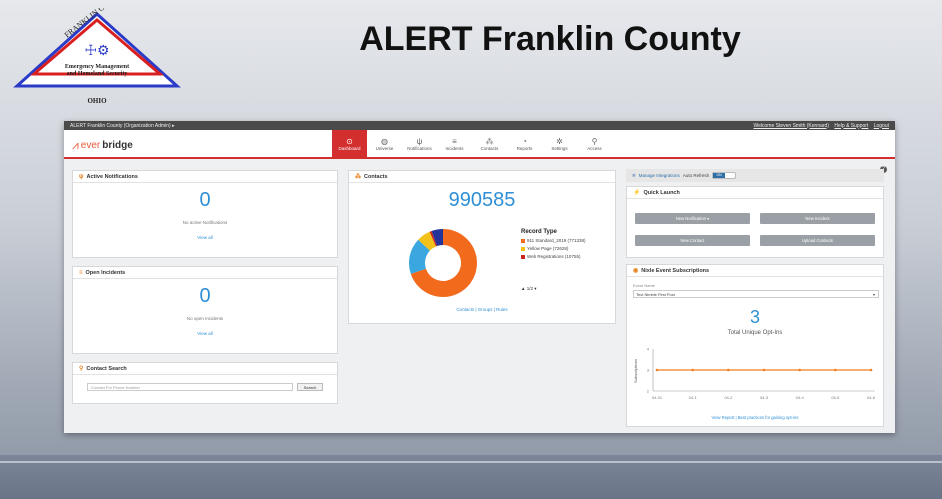 The width and height of the screenshot is (942, 499). I want to click on nav-contacts: ⁂ Contacts, so click(489, 143).